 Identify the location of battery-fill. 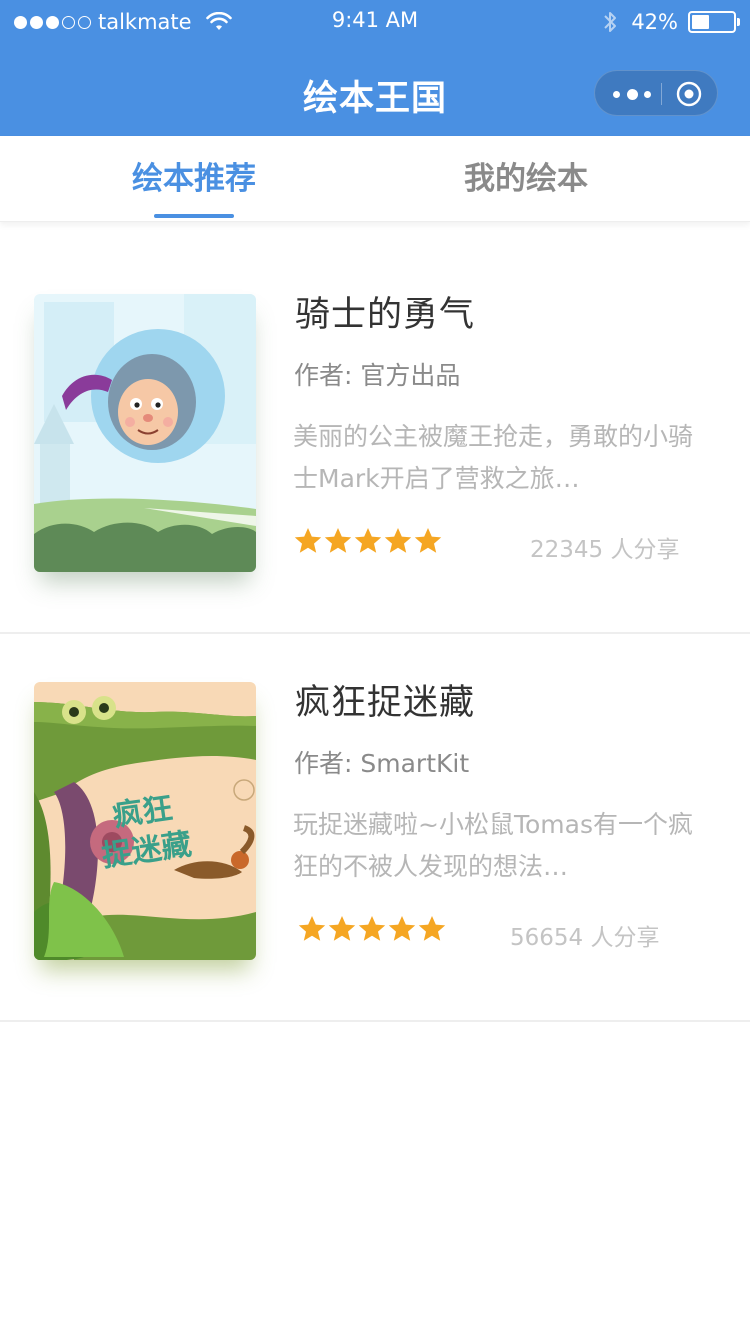
(700, 22).